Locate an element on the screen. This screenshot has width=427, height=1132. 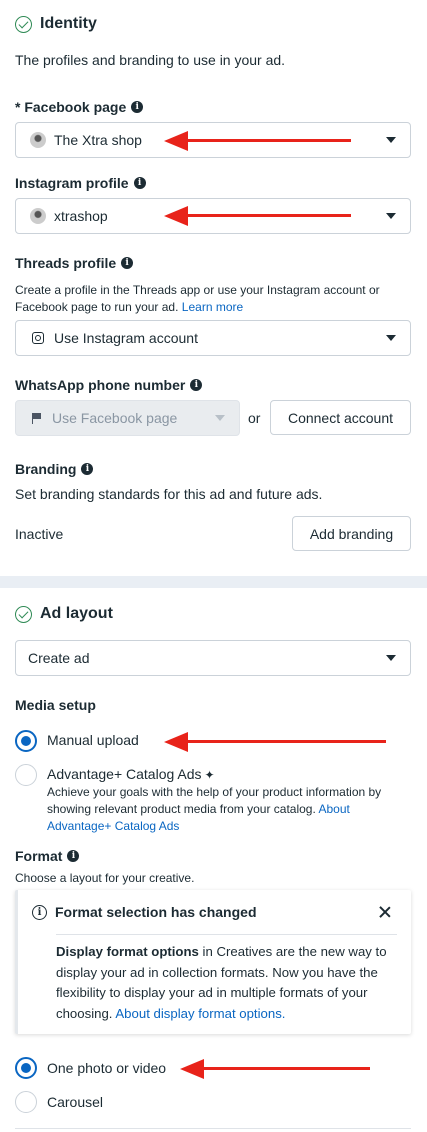
format-help: Choose a layout for your creative. is located at coordinates (105, 878).